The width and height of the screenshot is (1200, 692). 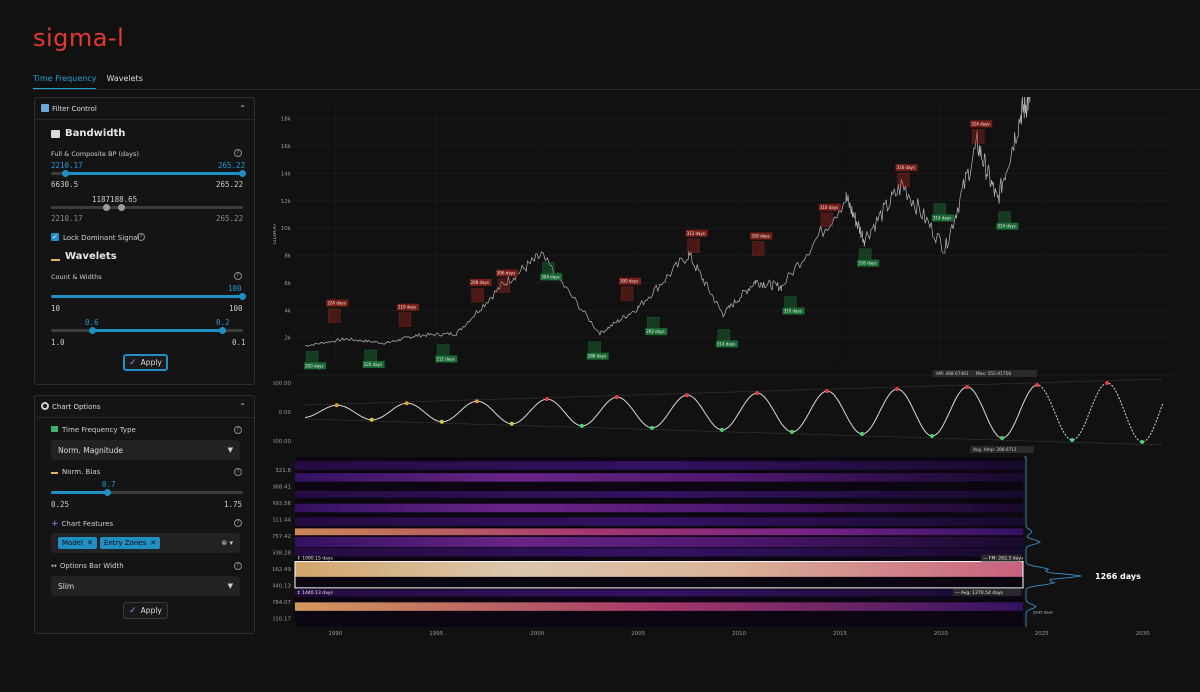 I want to click on heatmap-y-tick: 611.44, so click(x=282, y=521).